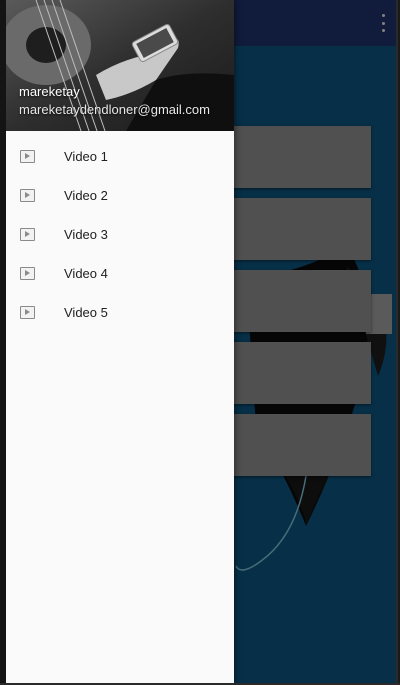  What do you see at coordinates (86, 273) in the screenshot?
I see `nav-item-label: Video 4` at bounding box center [86, 273].